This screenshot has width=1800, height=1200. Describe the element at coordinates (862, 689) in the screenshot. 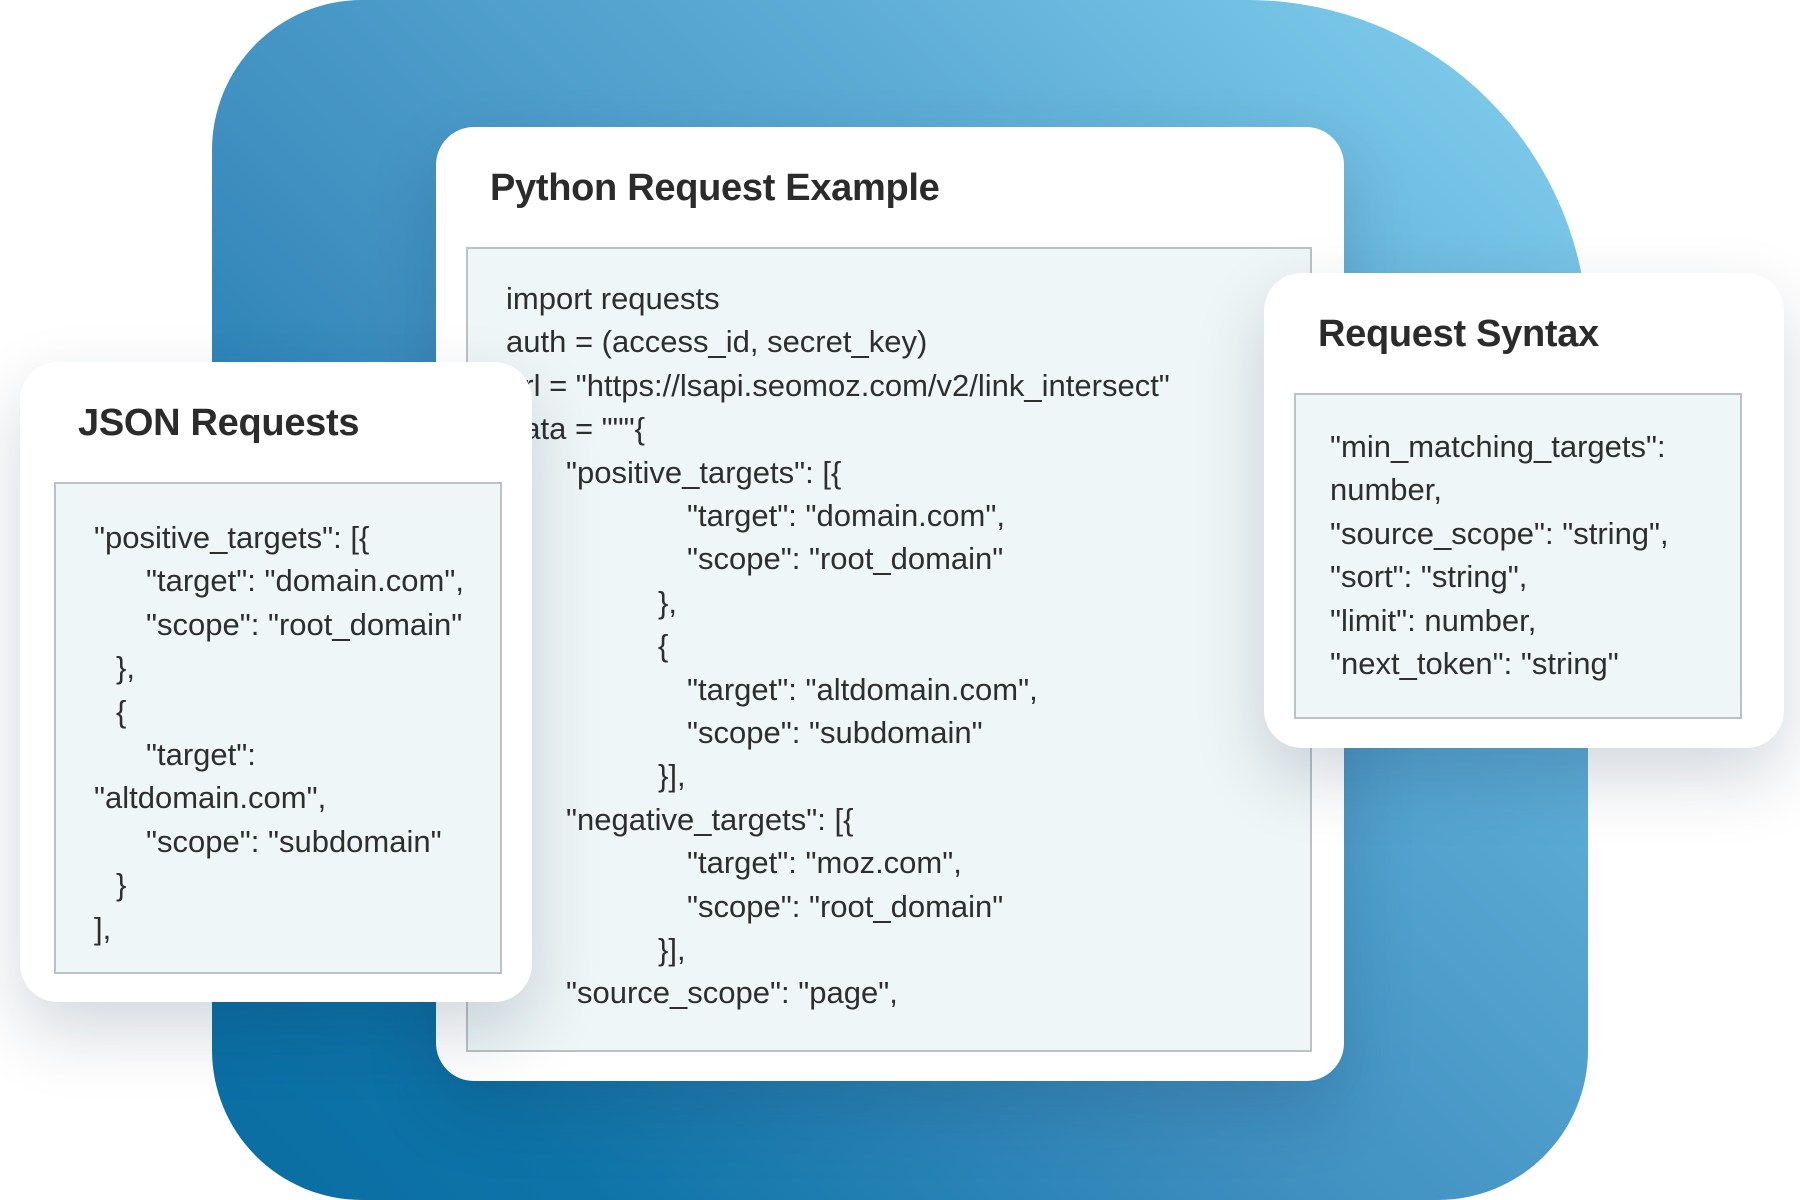

I see `code-line: "target": "altdomain.com",` at that location.